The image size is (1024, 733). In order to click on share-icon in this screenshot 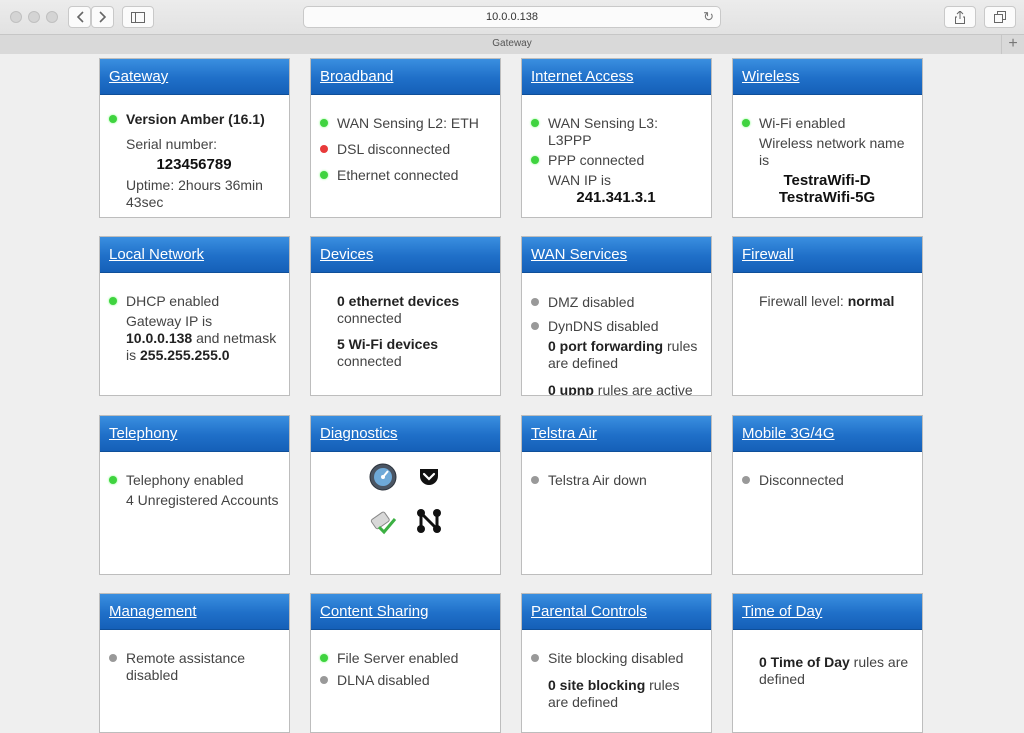, I will do `click(960, 17)`.